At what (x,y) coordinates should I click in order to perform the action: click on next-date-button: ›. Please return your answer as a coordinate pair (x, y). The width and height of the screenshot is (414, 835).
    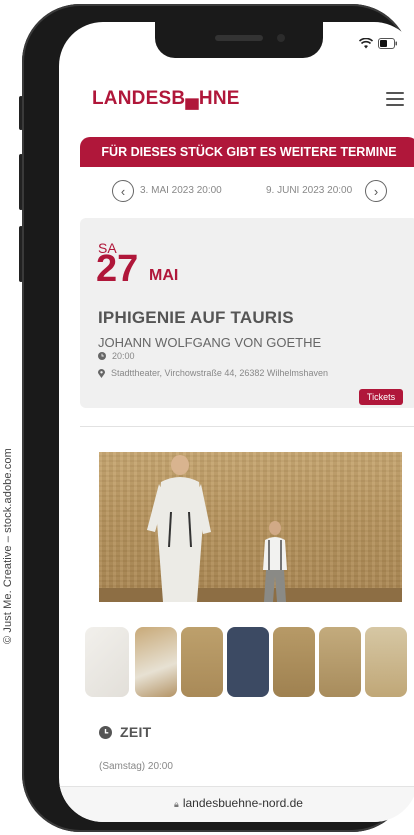
    Looking at the image, I should click on (376, 191).